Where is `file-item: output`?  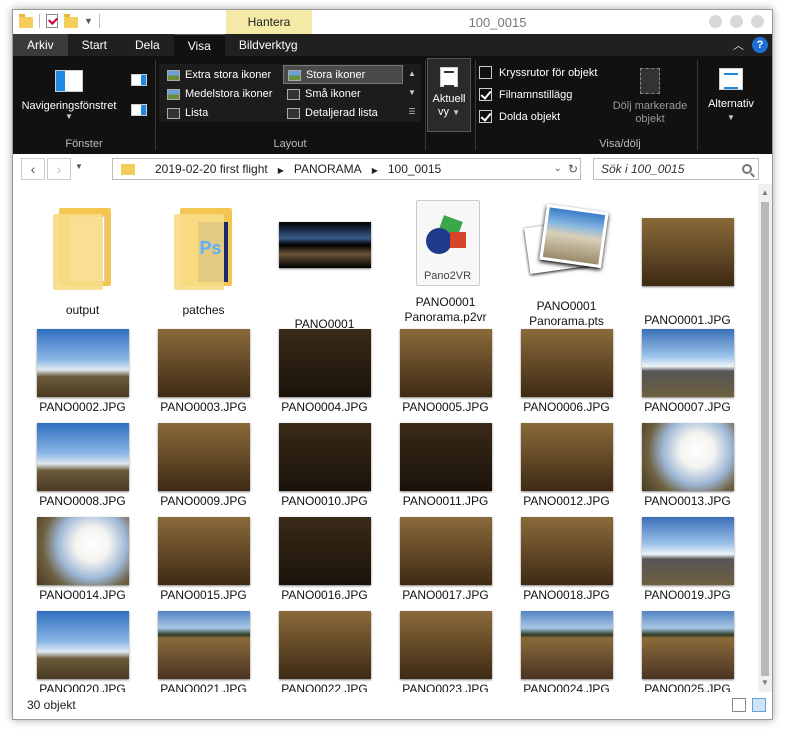
file-item: output is located at coordinates (82, 259).